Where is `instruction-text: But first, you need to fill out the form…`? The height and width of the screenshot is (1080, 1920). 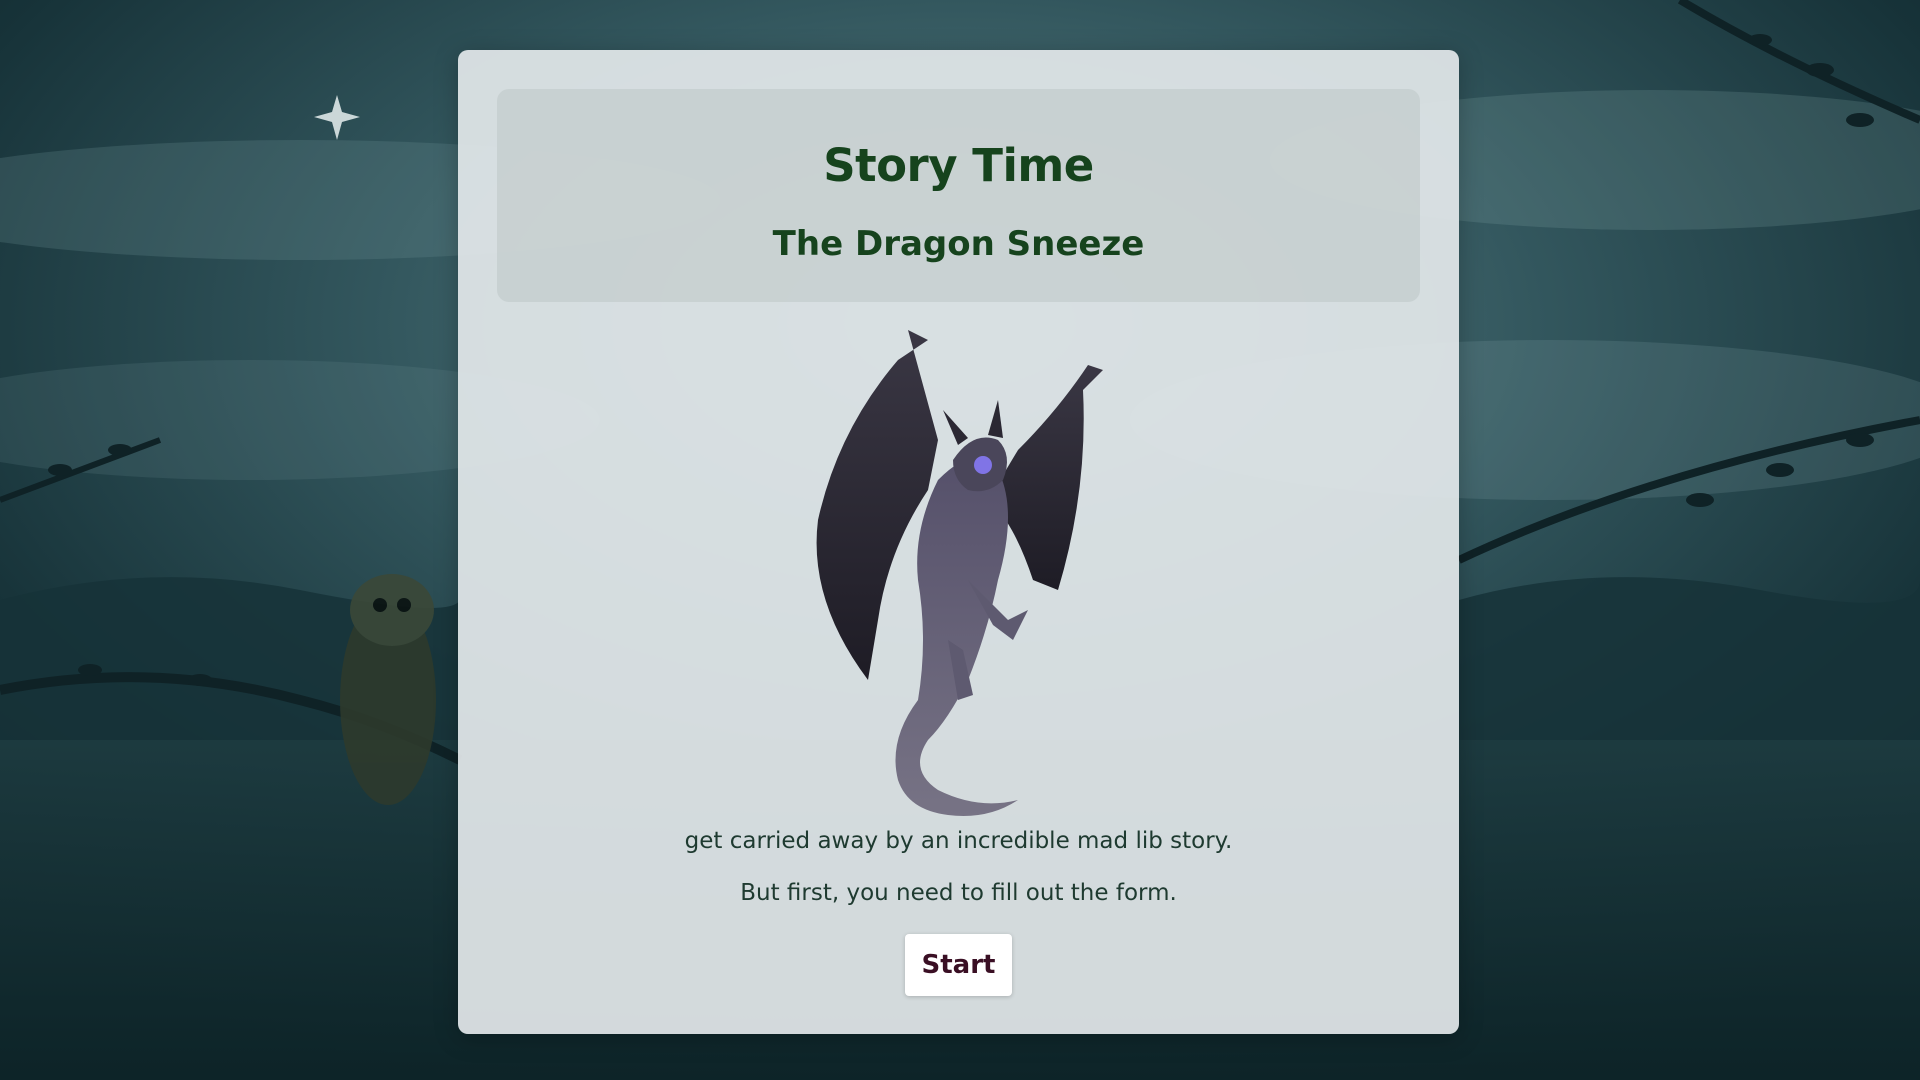
instruction-text: But first, you need to fill out the form… is located at coordinates (958, 893).